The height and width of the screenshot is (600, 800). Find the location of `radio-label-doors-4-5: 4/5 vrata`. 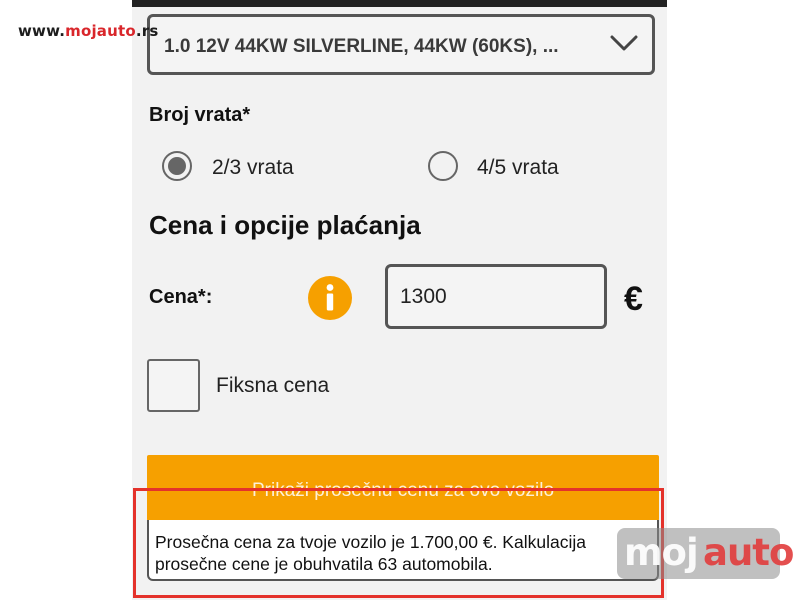

radio-label-doors-4-5: 4/5 vrata is located at coordinates (518, 168).